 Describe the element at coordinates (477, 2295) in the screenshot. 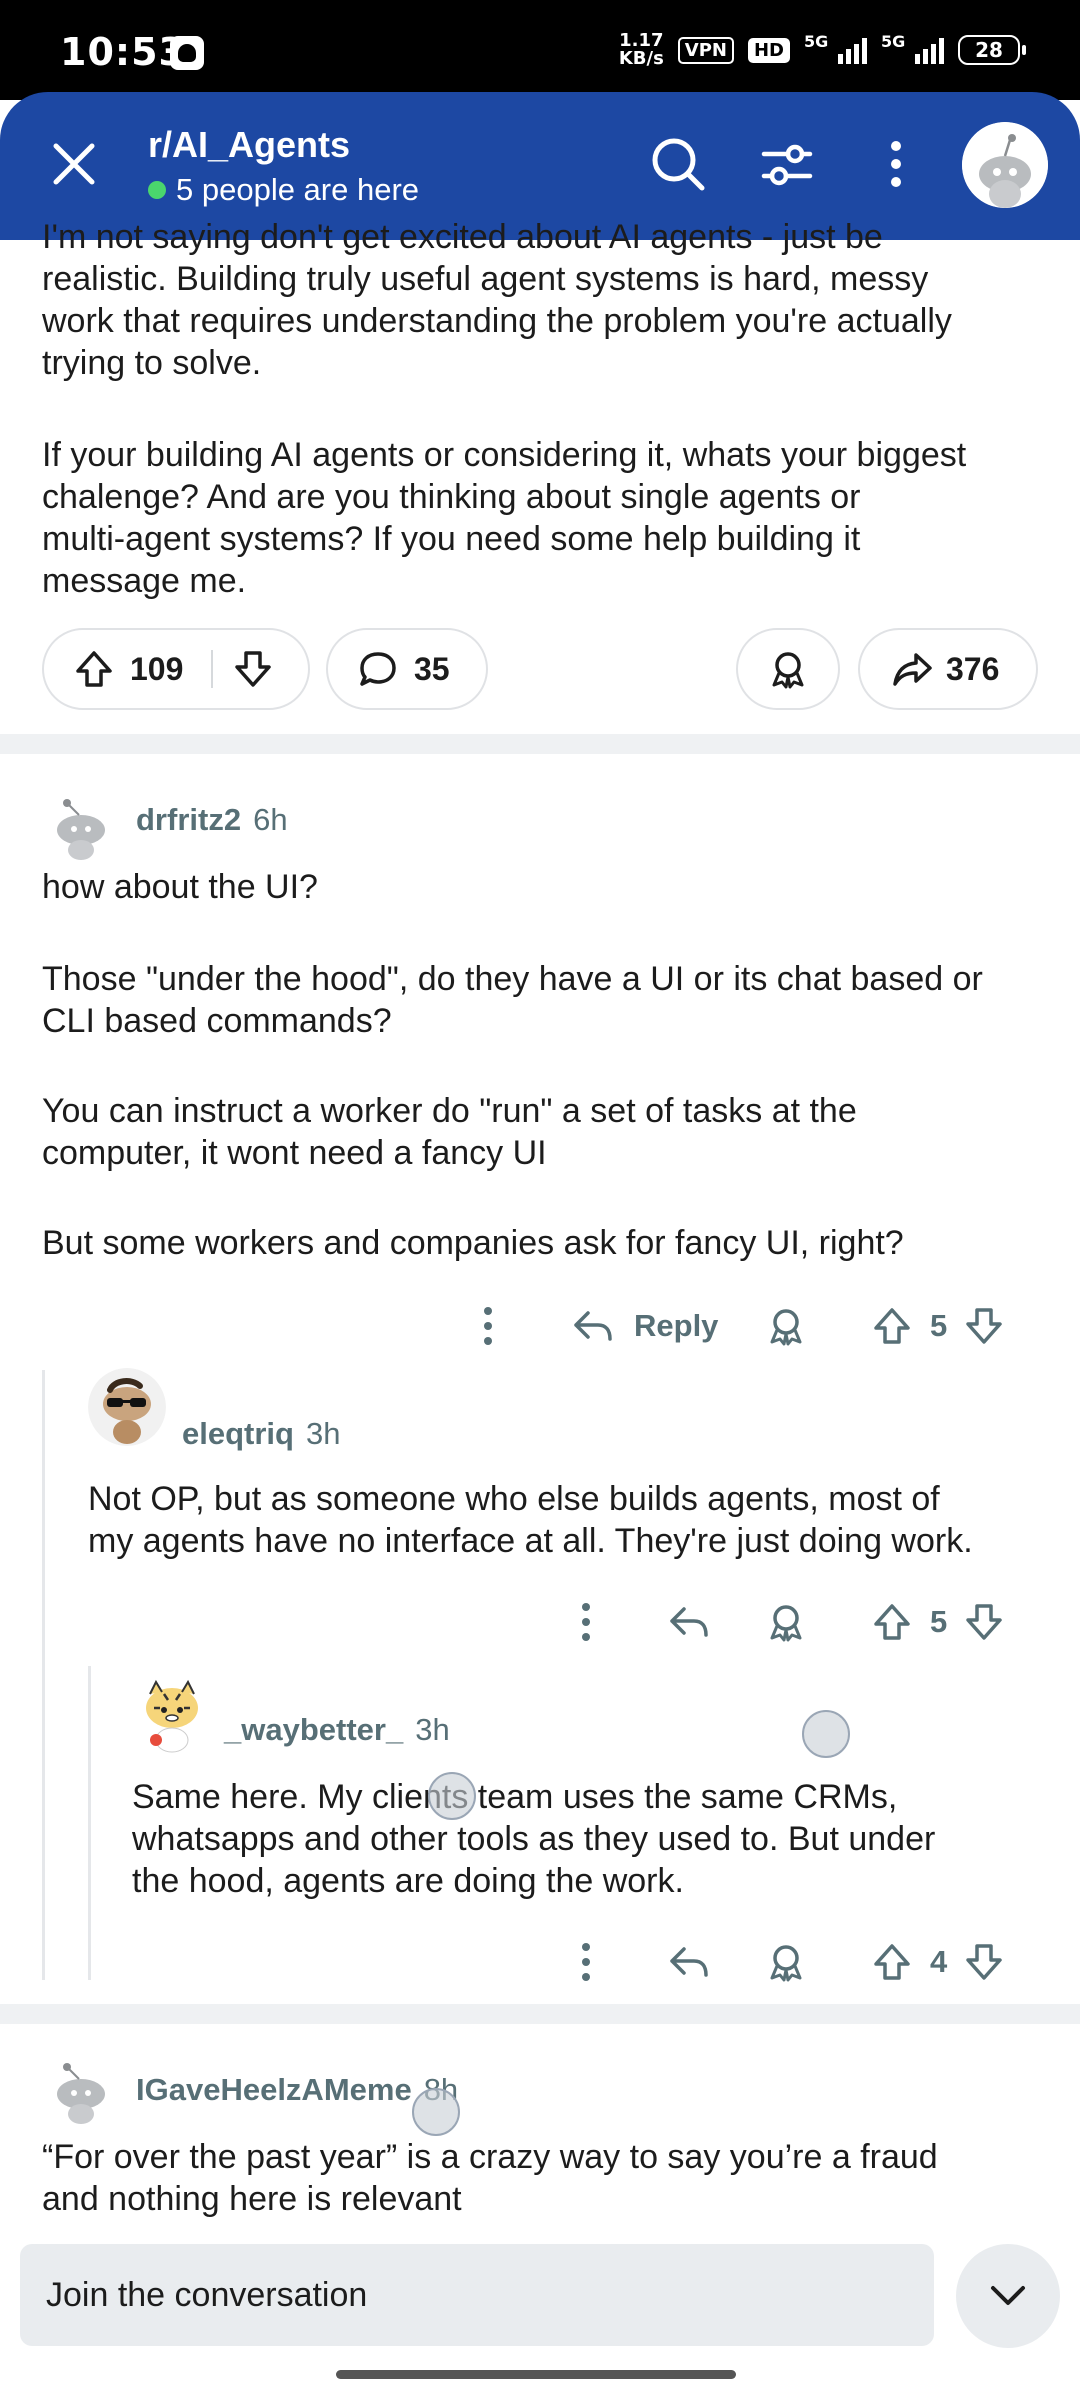

I see `join-conversation-input: Join the conversation` at that location.